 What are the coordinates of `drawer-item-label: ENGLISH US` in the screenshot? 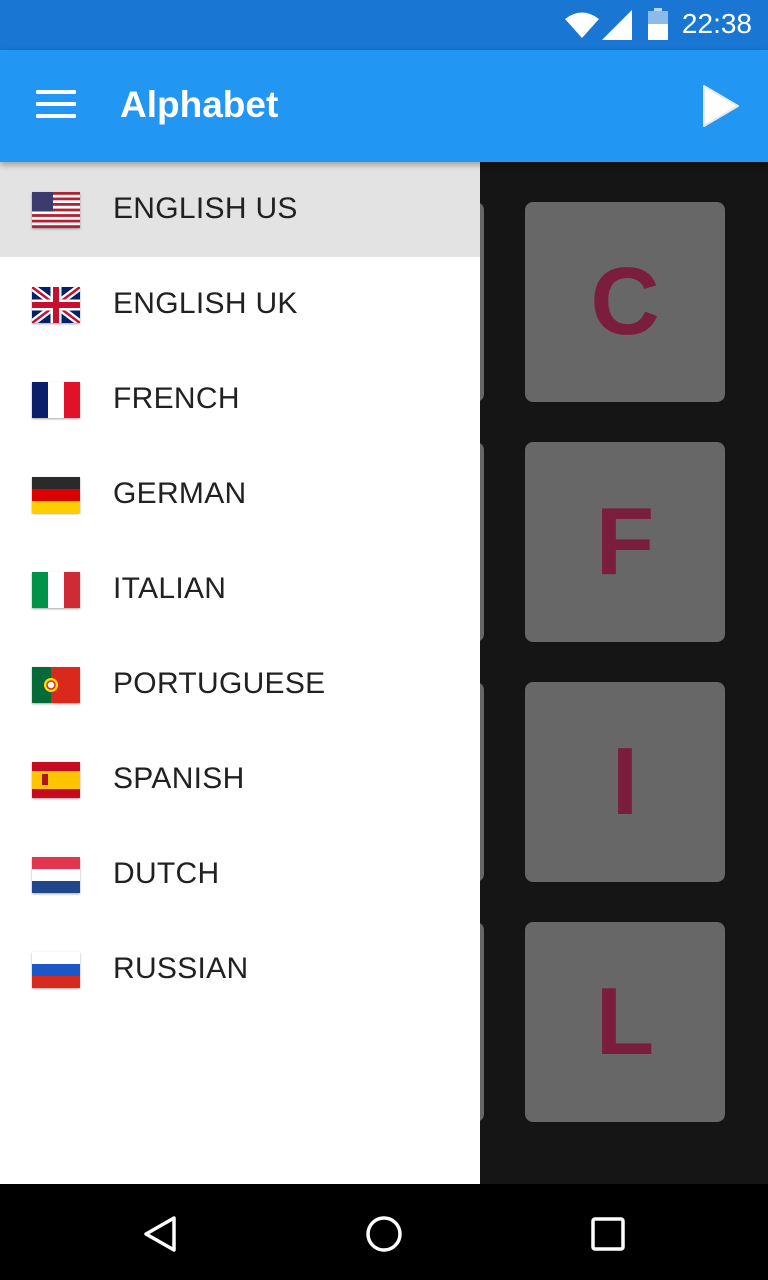 It's located at (205, 208).